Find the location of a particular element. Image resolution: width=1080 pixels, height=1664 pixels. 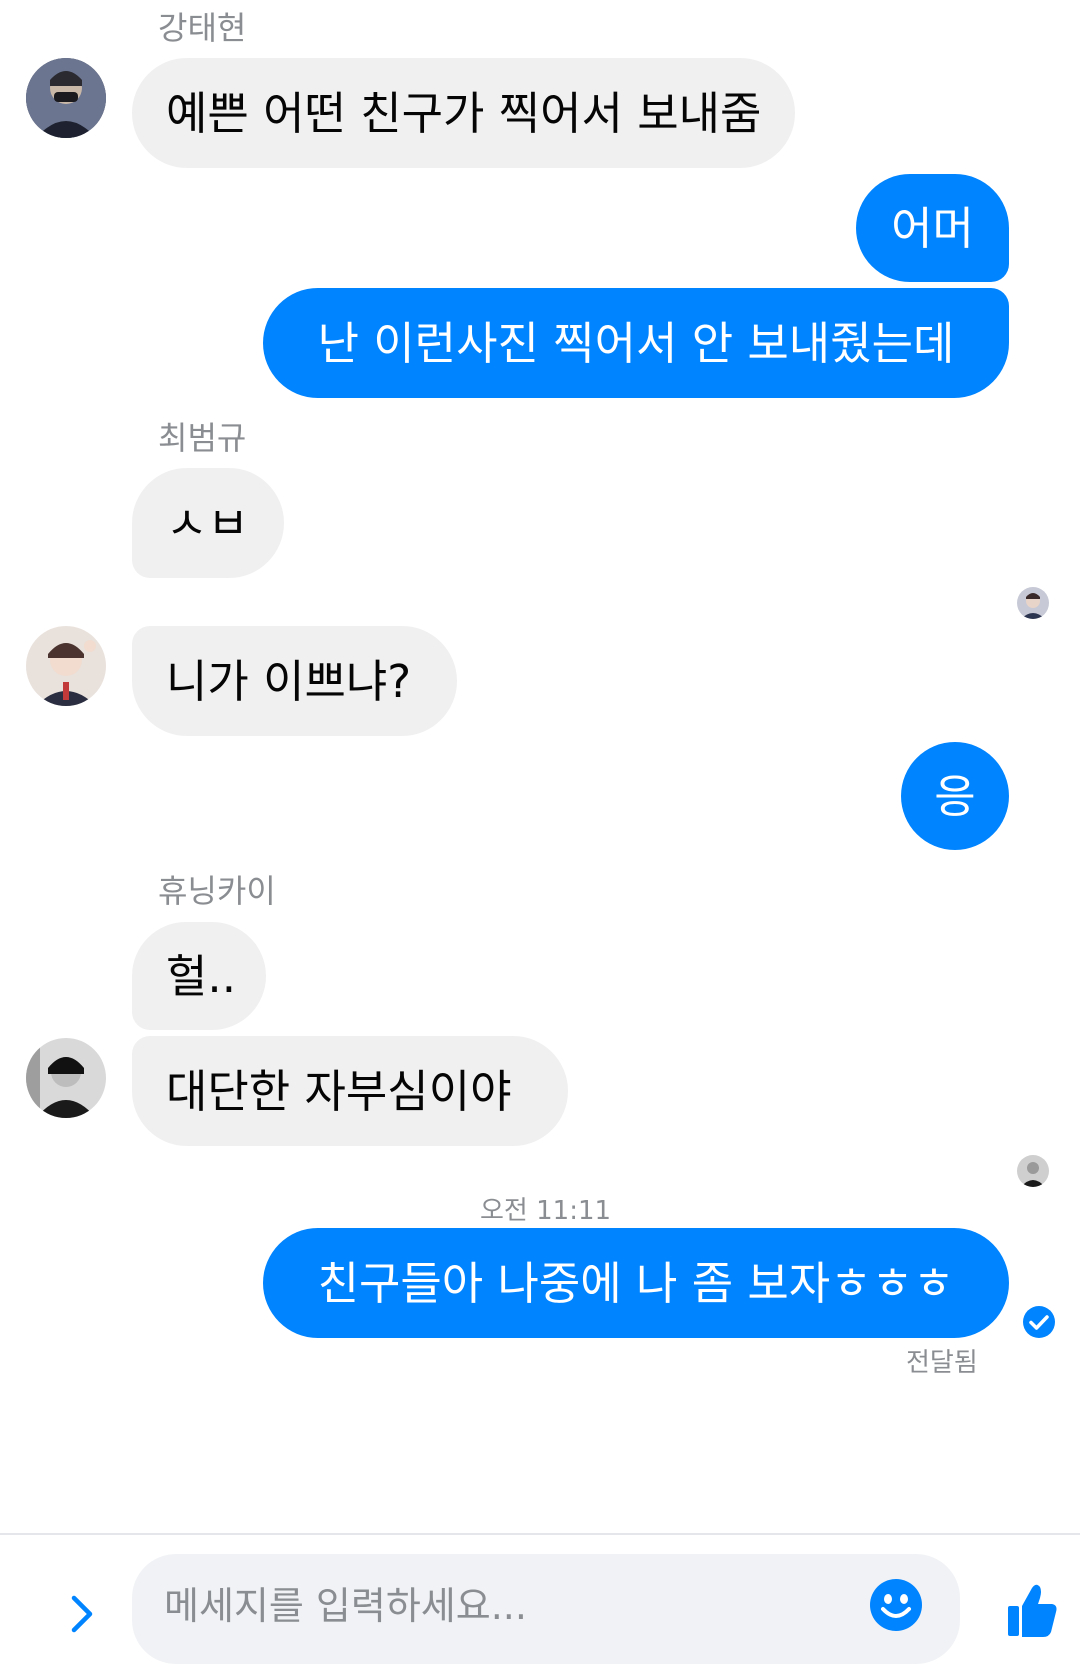

chevron-right-icon is located at coordinates (82, 1614).